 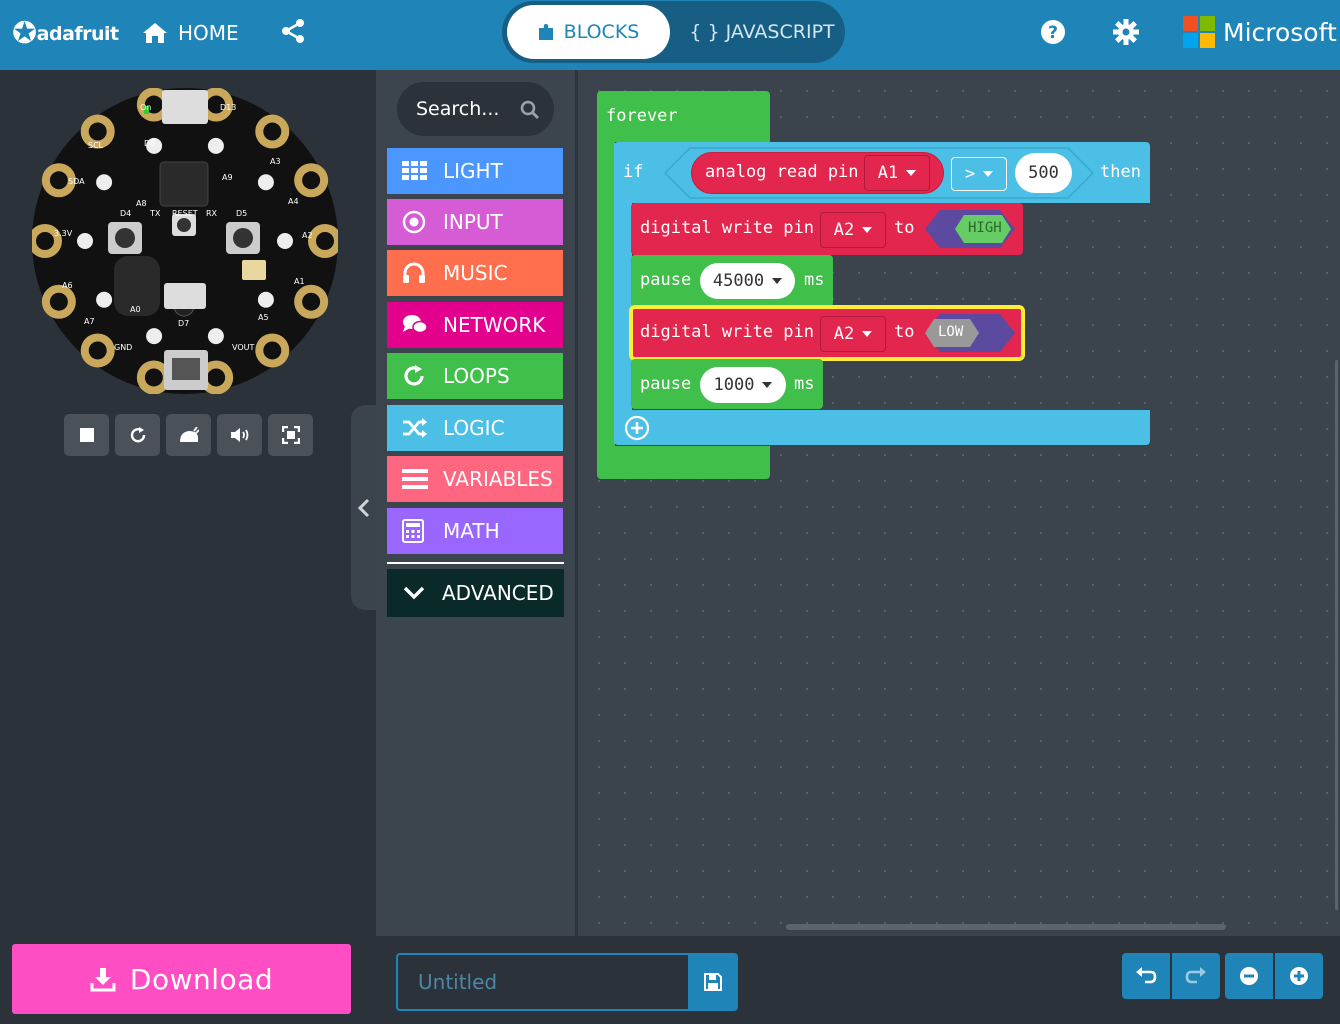 What do you see at coordinates (979, 174) in the screenshot?
I see `operator-dropdown: >` at bounding box center [979, 174].